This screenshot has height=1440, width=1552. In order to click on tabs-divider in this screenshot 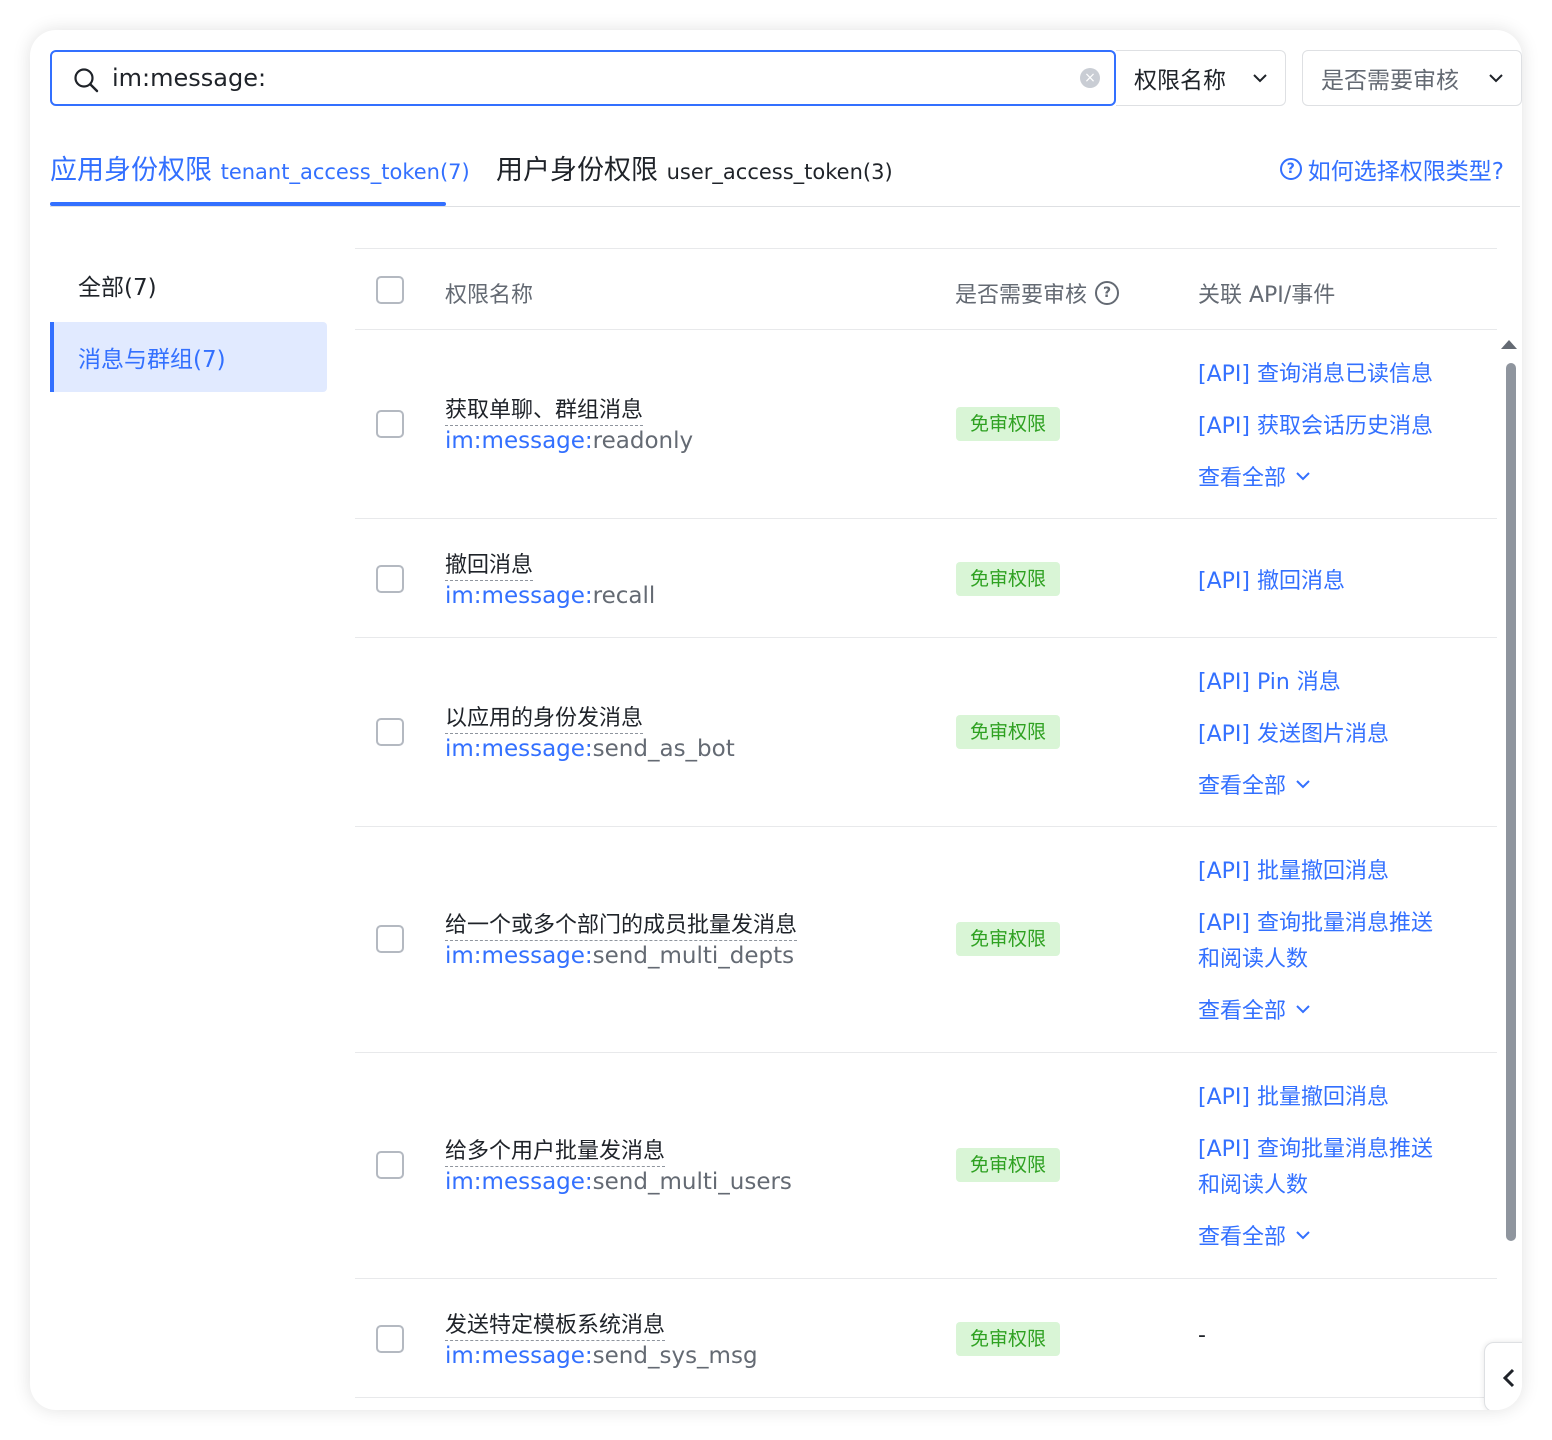, I will do `click(785, 206)`.